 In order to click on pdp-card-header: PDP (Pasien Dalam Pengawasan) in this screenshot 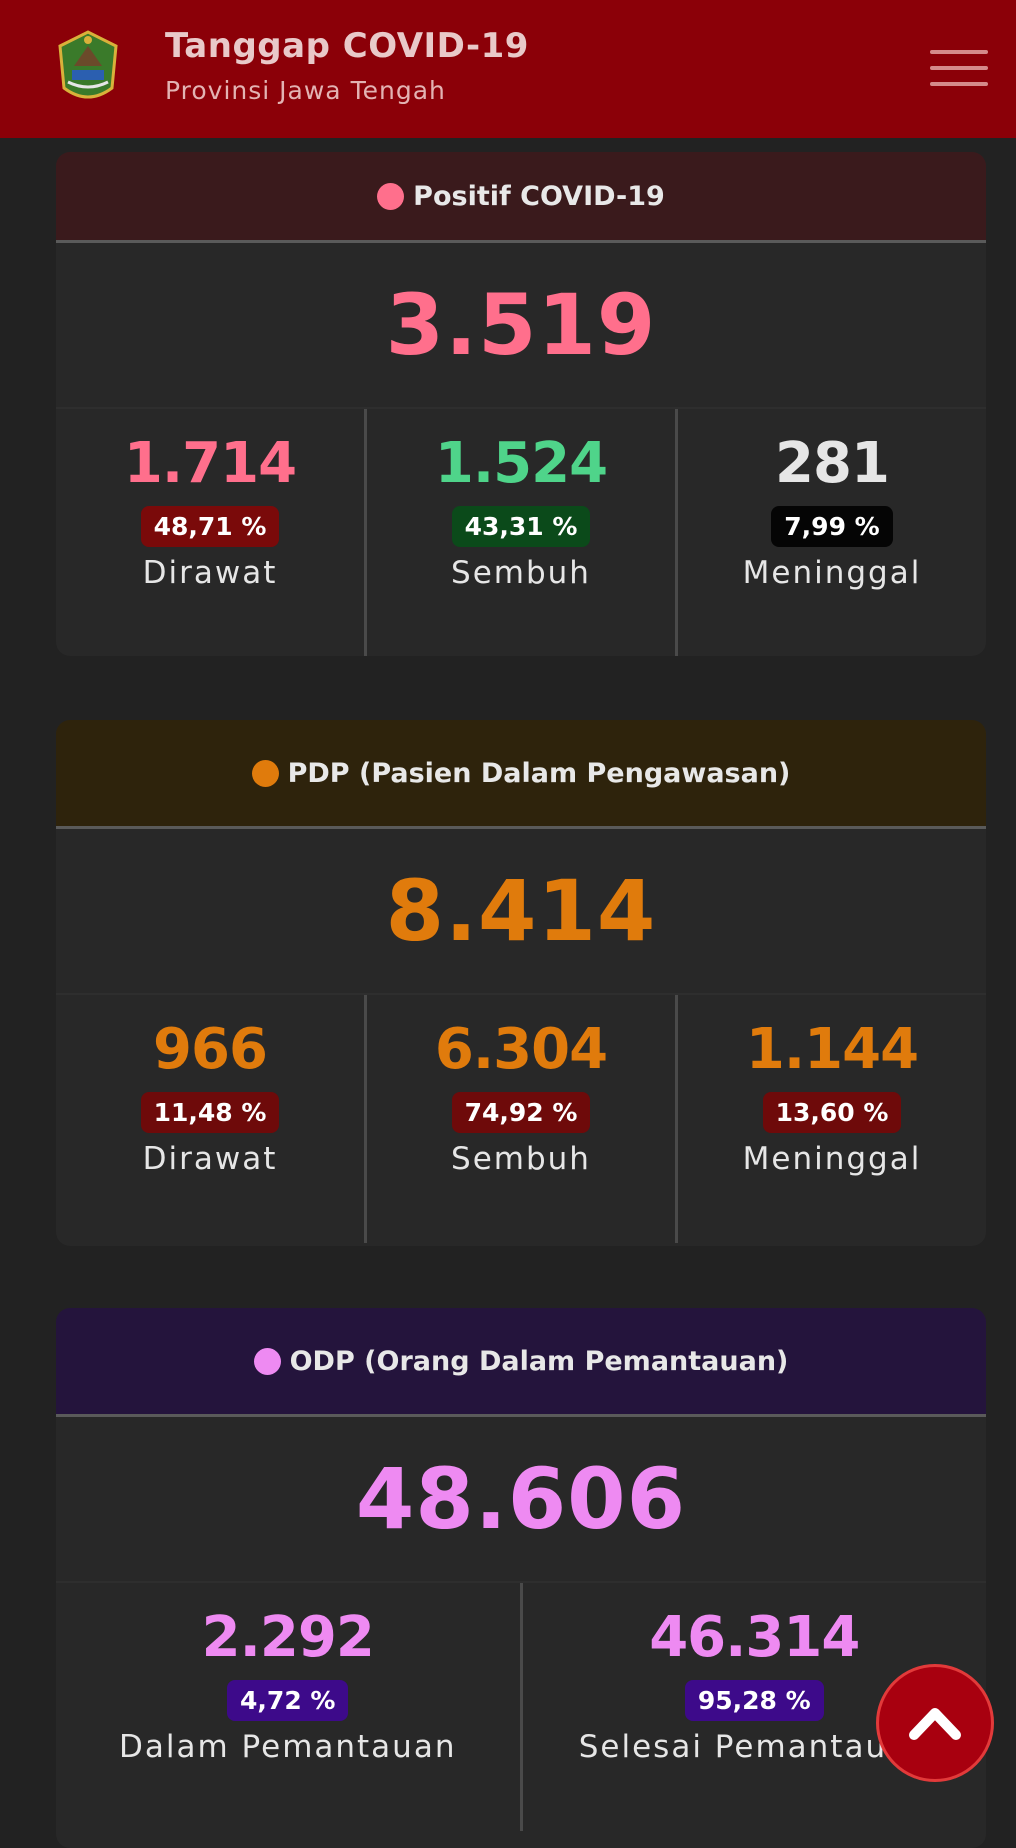, I will do `click(521, 774)`.